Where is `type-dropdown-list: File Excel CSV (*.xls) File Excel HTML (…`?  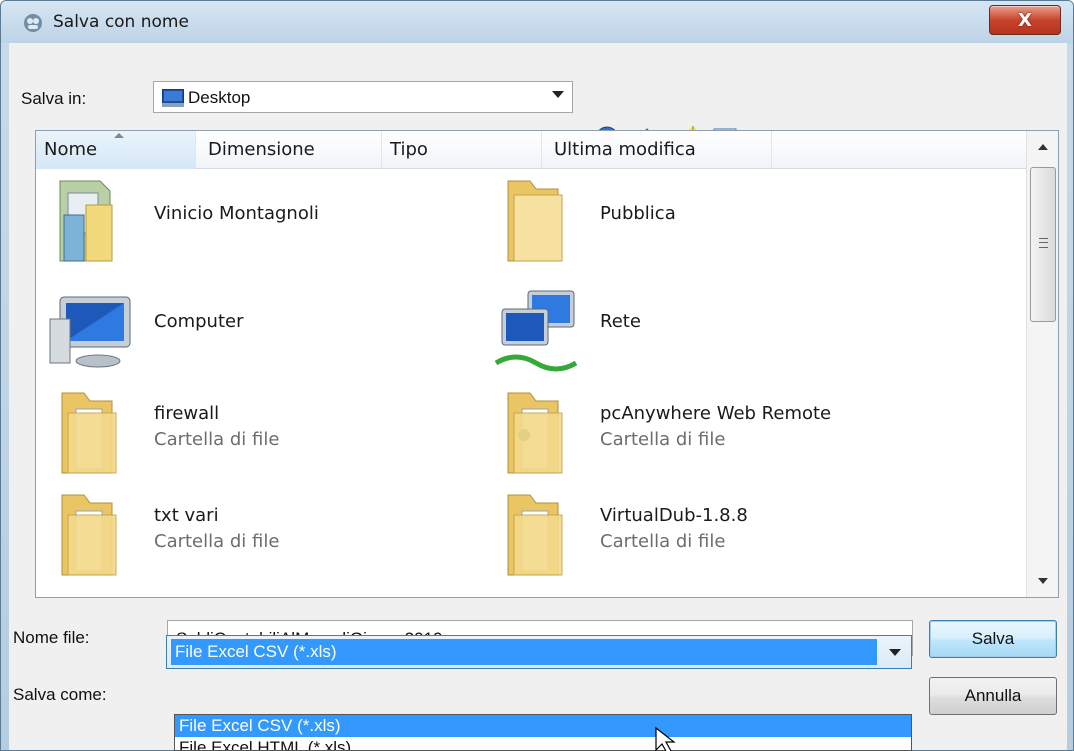 type-dropdown-list: File Excel CSV (*.xls) File Excel HTML (… is located at coordinates (543, 732).